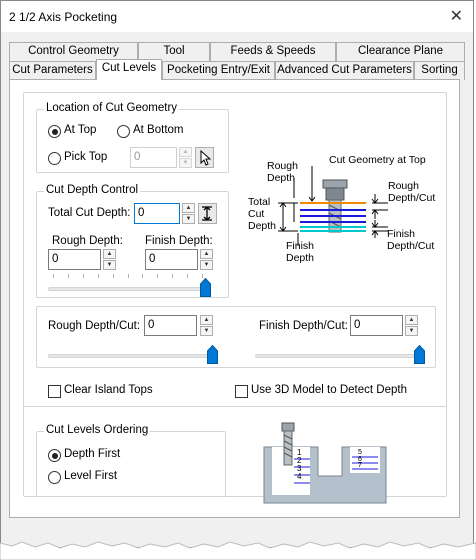 This screenshot has height=560, width=476. I want to click on depth-slider-ticks, so click(128, 276).